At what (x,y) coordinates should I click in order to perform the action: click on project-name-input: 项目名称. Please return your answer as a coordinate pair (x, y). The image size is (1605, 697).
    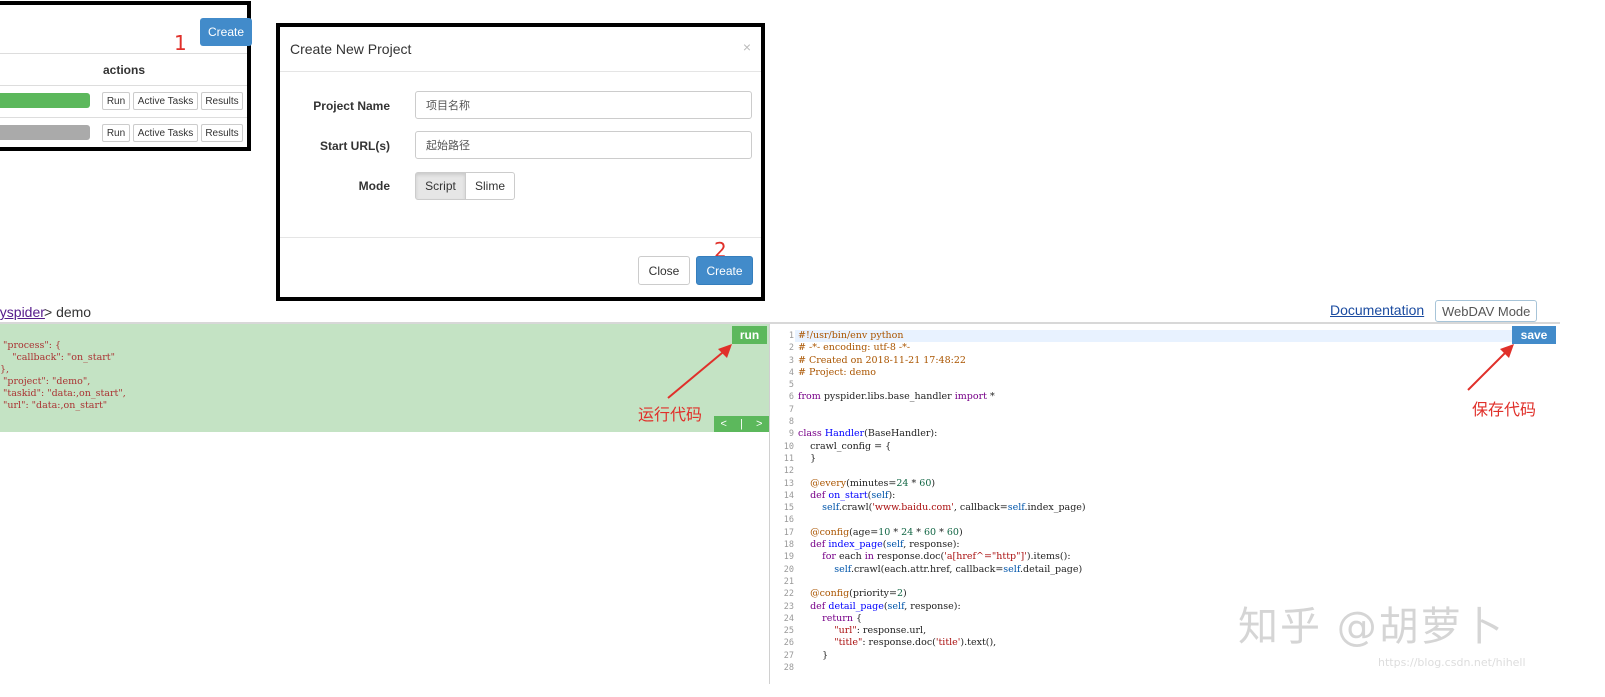
    Looking at the image, I should click on (583, 105).